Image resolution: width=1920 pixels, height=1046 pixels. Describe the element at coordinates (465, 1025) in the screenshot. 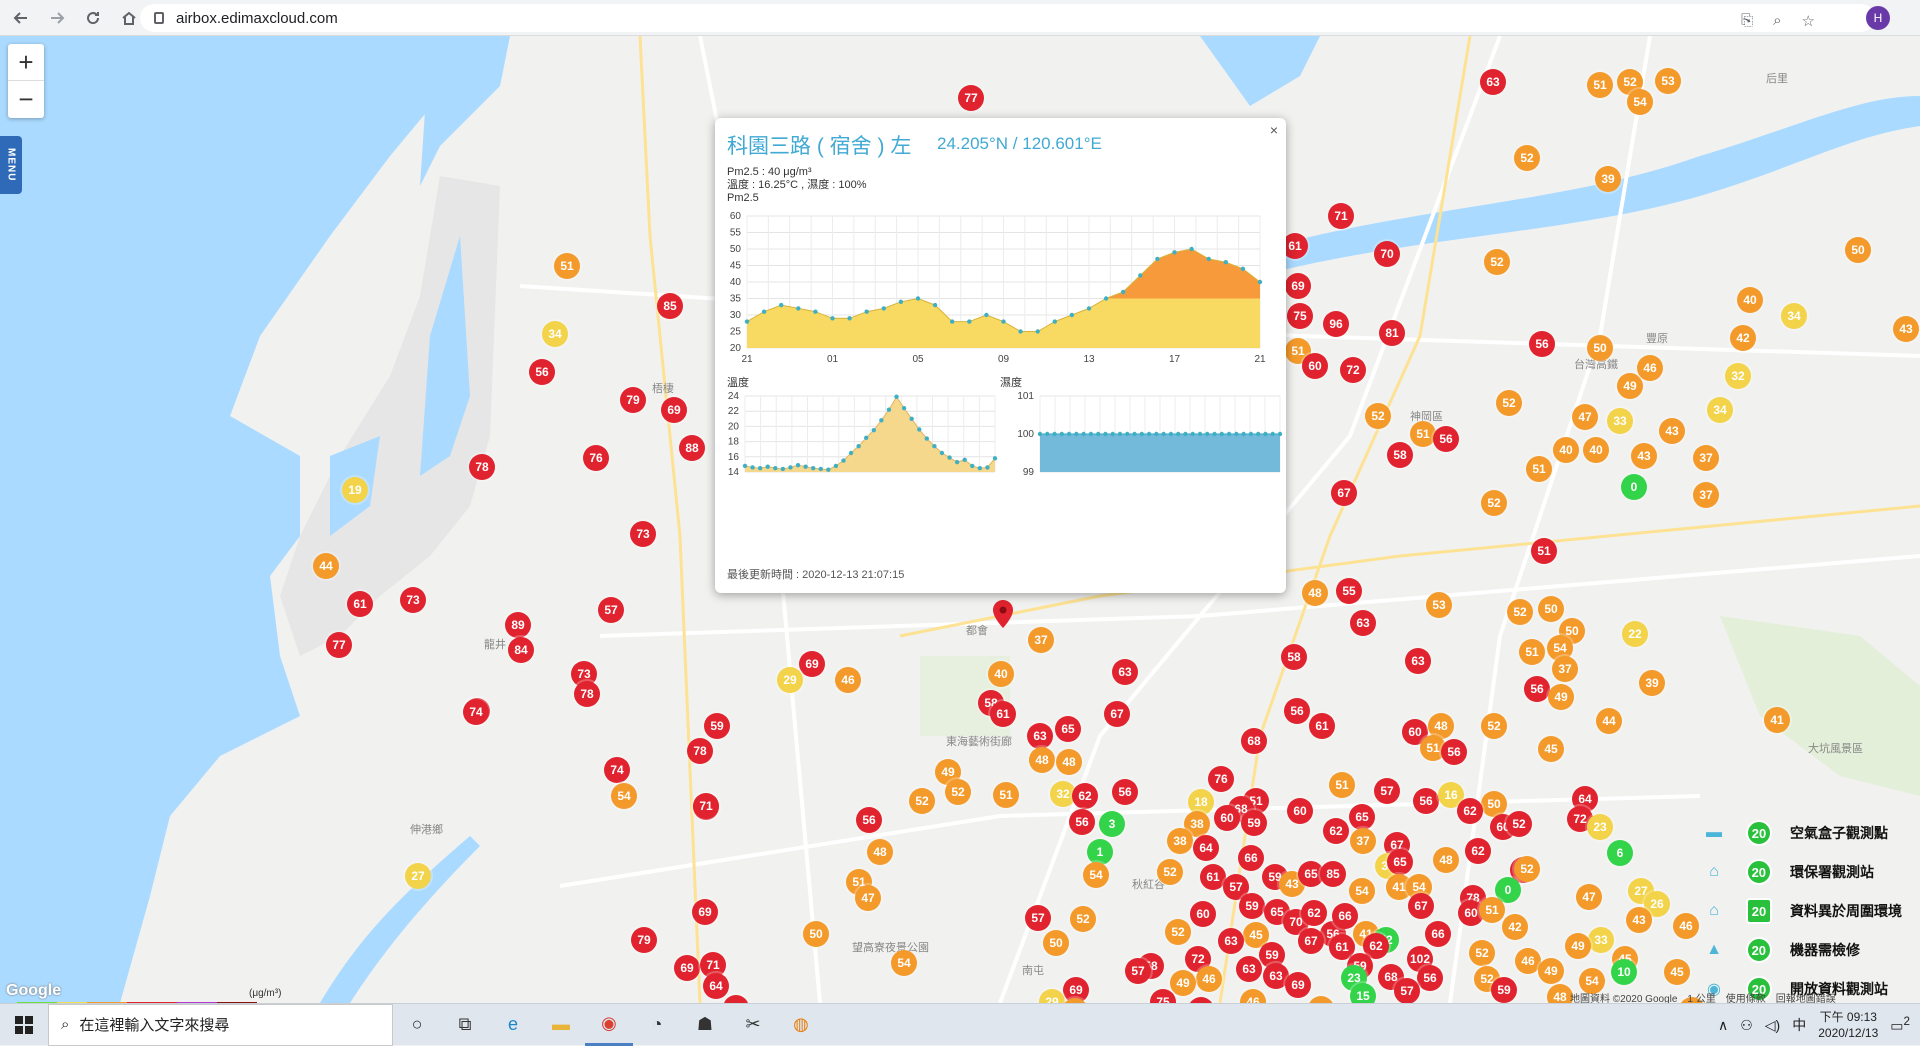

I see `task-view-icon: ⧉` at that location.